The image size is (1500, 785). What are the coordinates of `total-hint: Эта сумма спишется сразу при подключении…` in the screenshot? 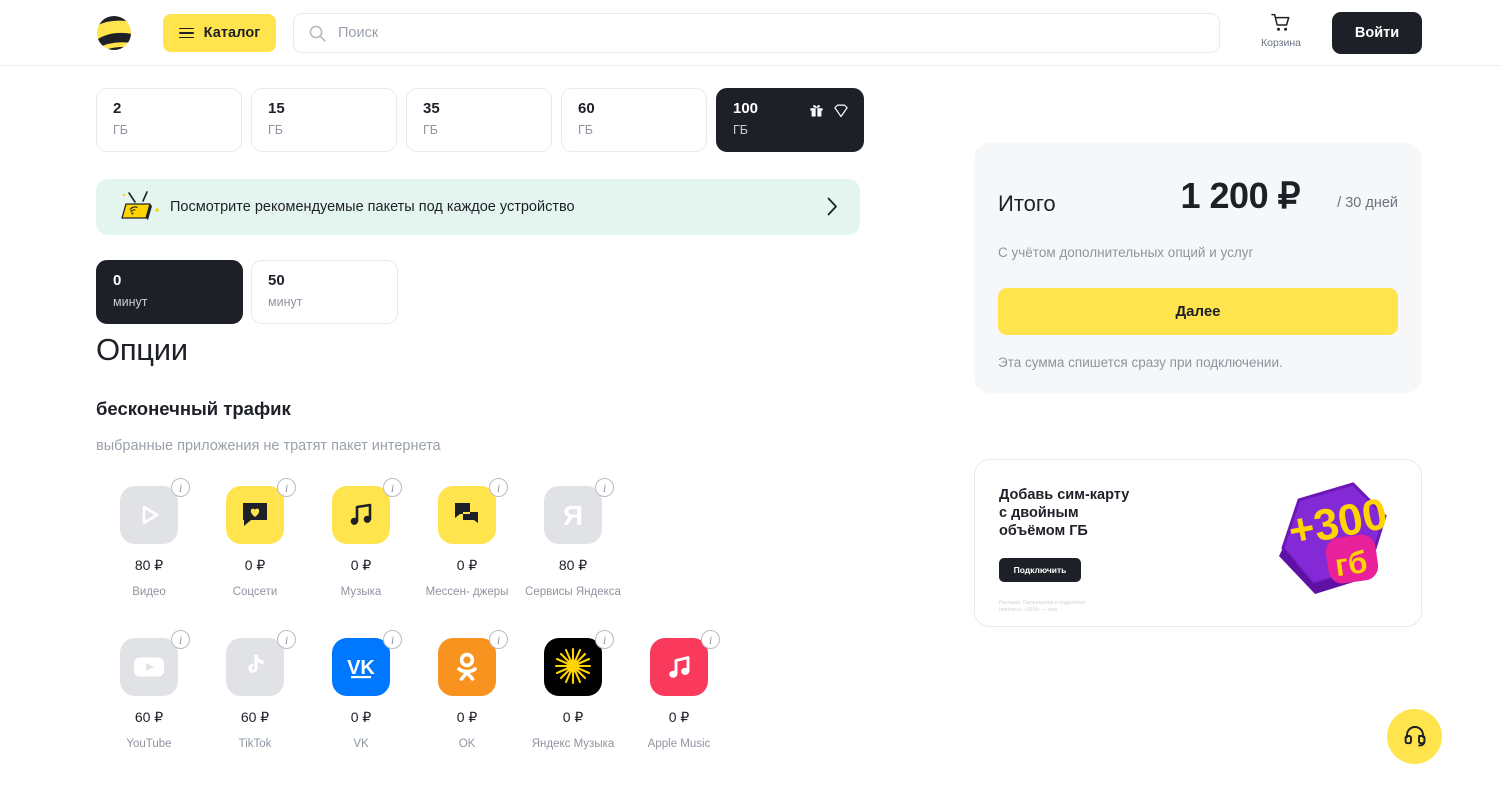 It's located at (1140, 362).